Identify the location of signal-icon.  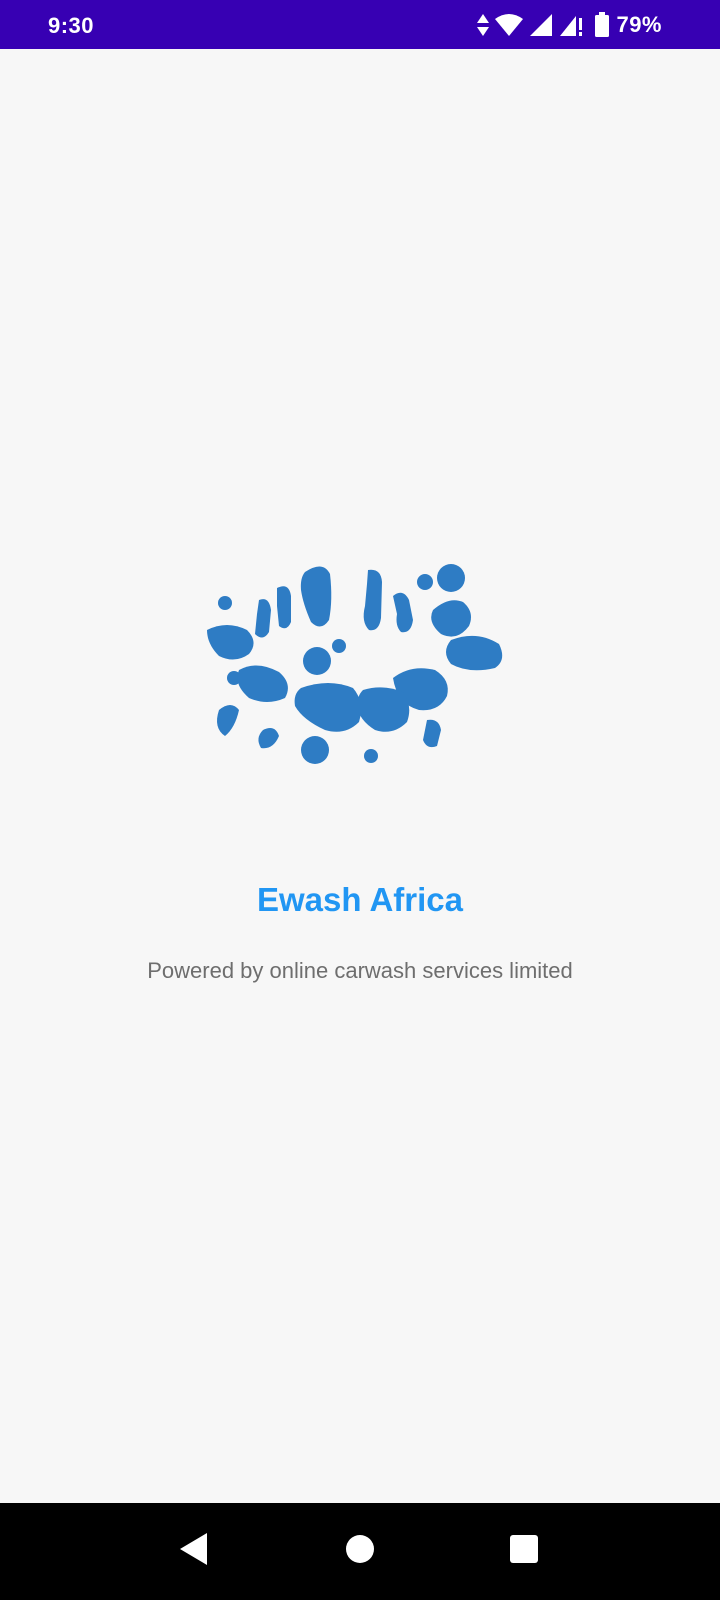
(541, 25).